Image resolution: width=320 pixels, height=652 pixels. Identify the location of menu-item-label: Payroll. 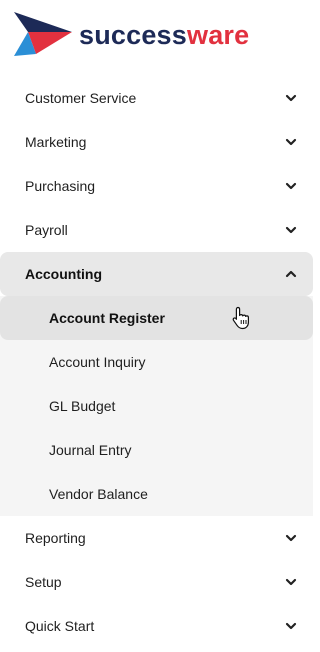
(46, 230).